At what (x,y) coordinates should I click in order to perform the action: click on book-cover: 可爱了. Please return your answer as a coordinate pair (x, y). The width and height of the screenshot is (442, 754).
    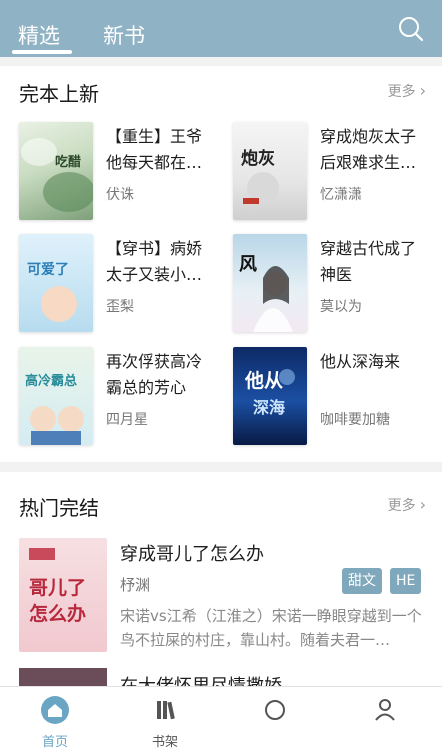
    Looking at the image, I should click on (56, 283).